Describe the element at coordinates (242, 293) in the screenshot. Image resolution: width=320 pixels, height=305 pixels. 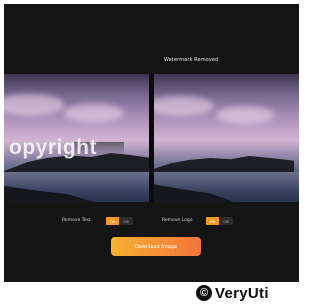
I see `brand-name: VeryUti` at that location.